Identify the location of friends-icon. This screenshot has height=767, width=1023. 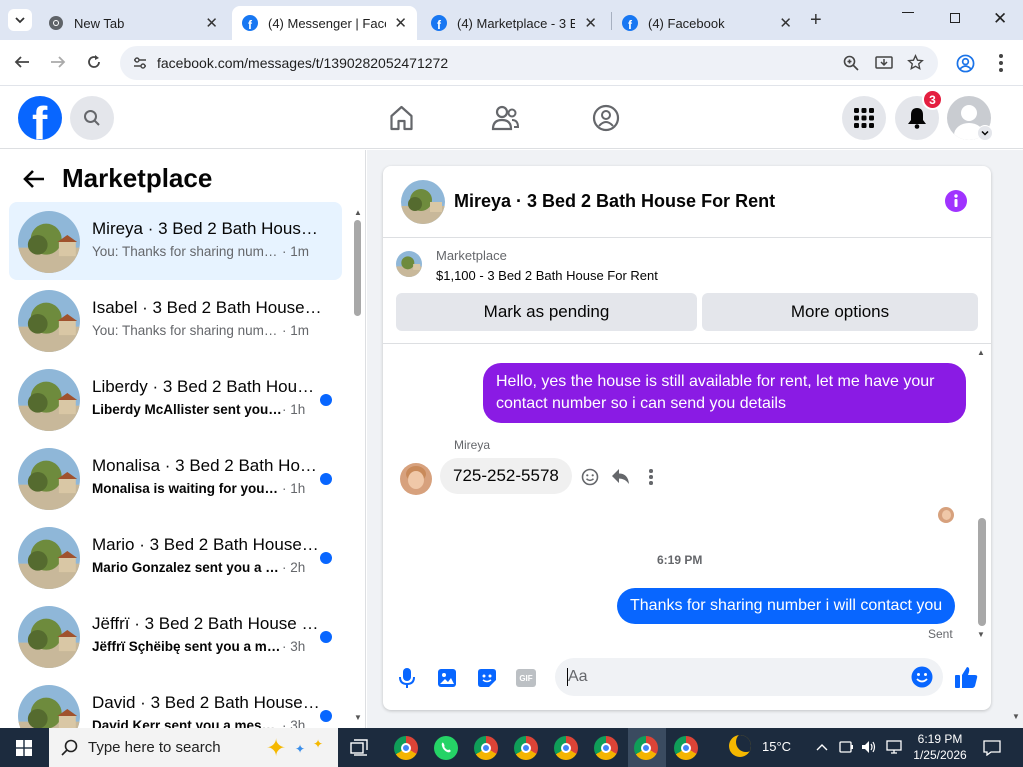
(505, 118).